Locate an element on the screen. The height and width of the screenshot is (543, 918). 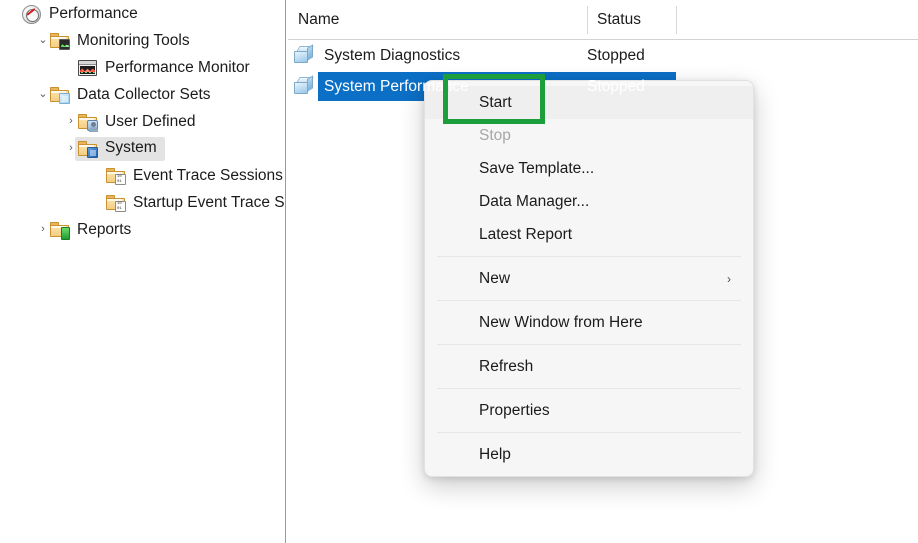
tree-item-content: Performance Monitor is located at coordinates (164, 67).